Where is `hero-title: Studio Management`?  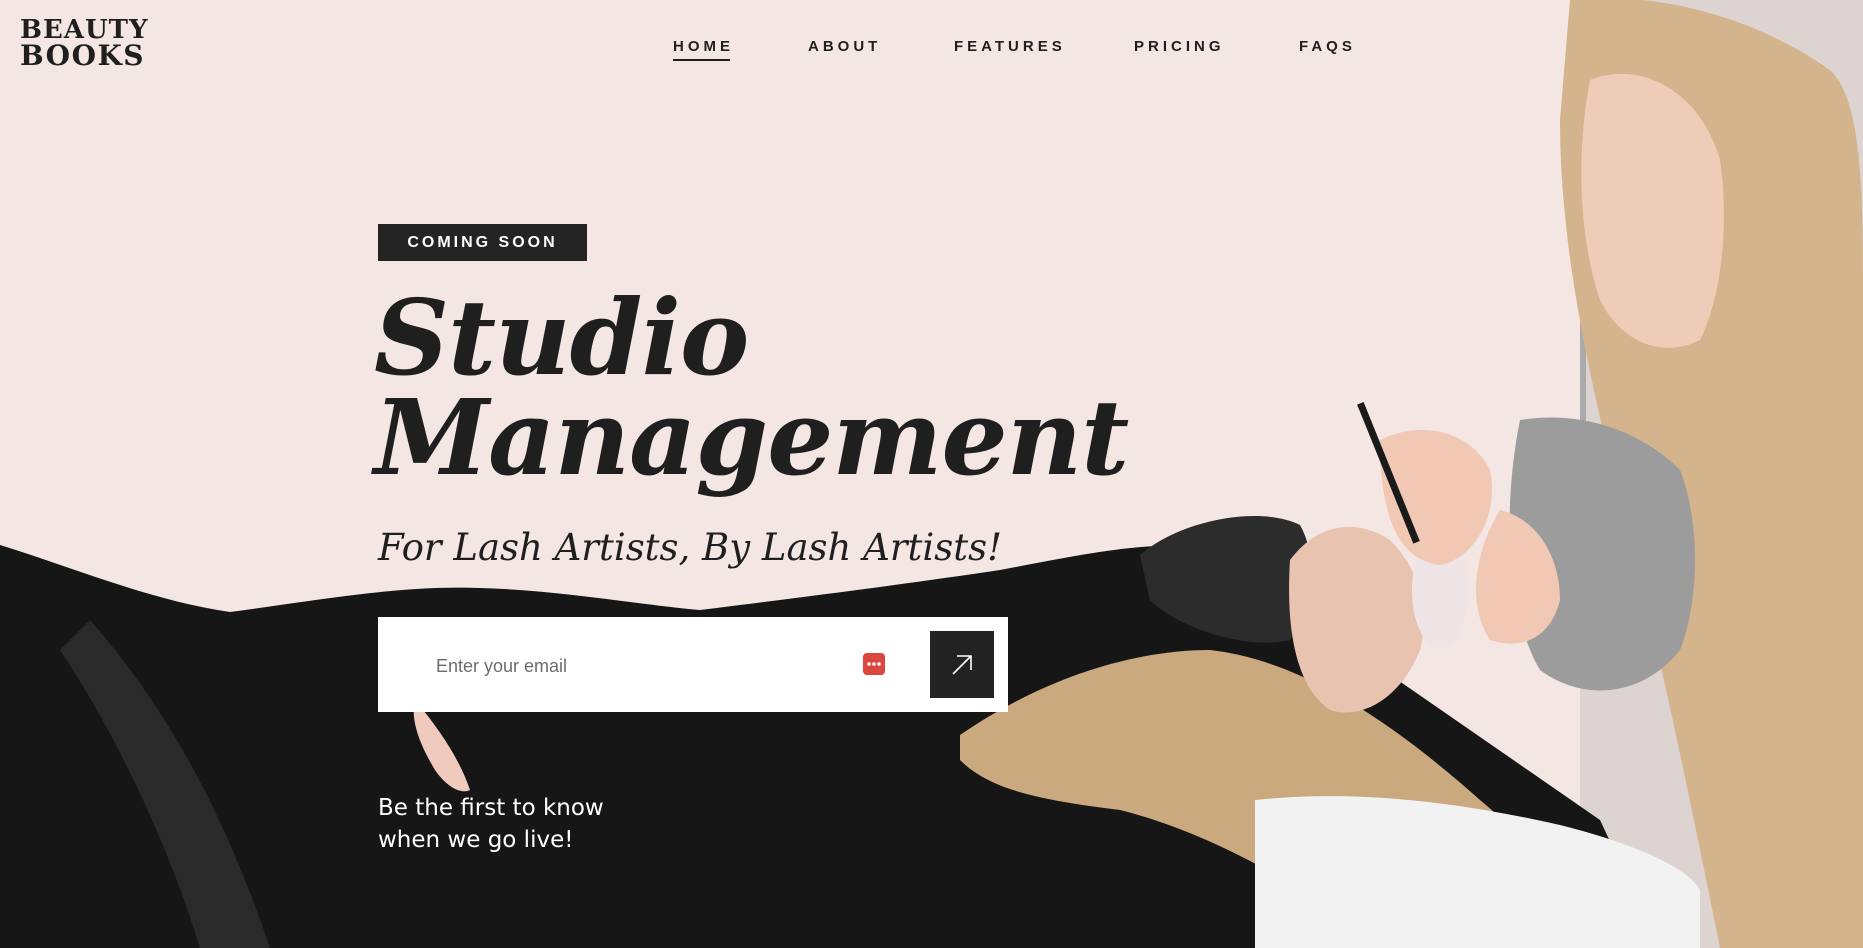 hero-title: Studio Management is located at coordinates (751, 387).